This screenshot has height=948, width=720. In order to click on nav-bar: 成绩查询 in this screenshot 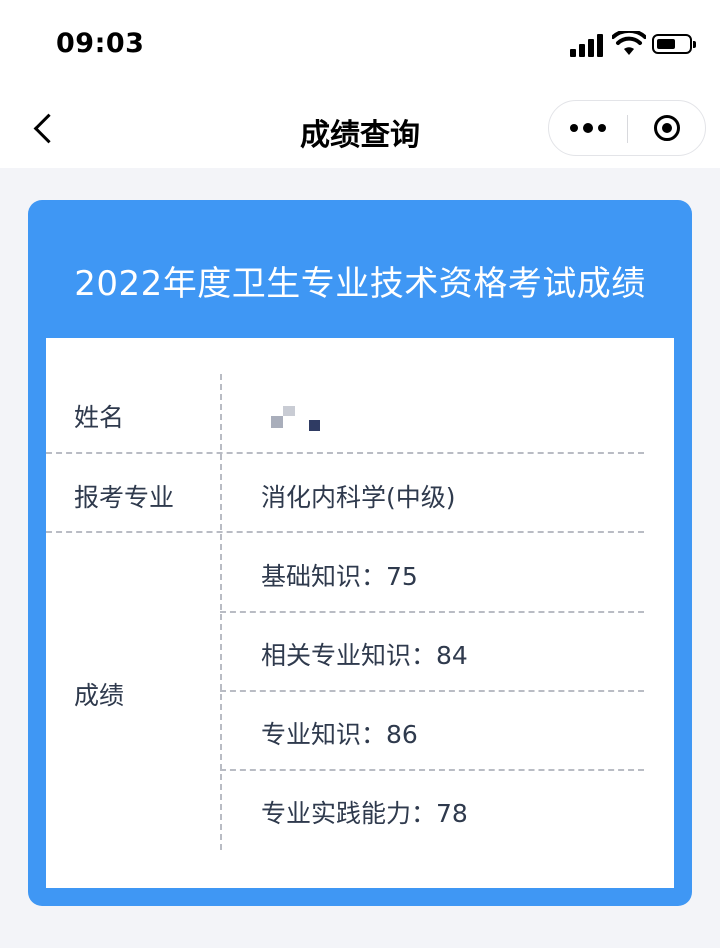, I will do `click(360, 129)`.